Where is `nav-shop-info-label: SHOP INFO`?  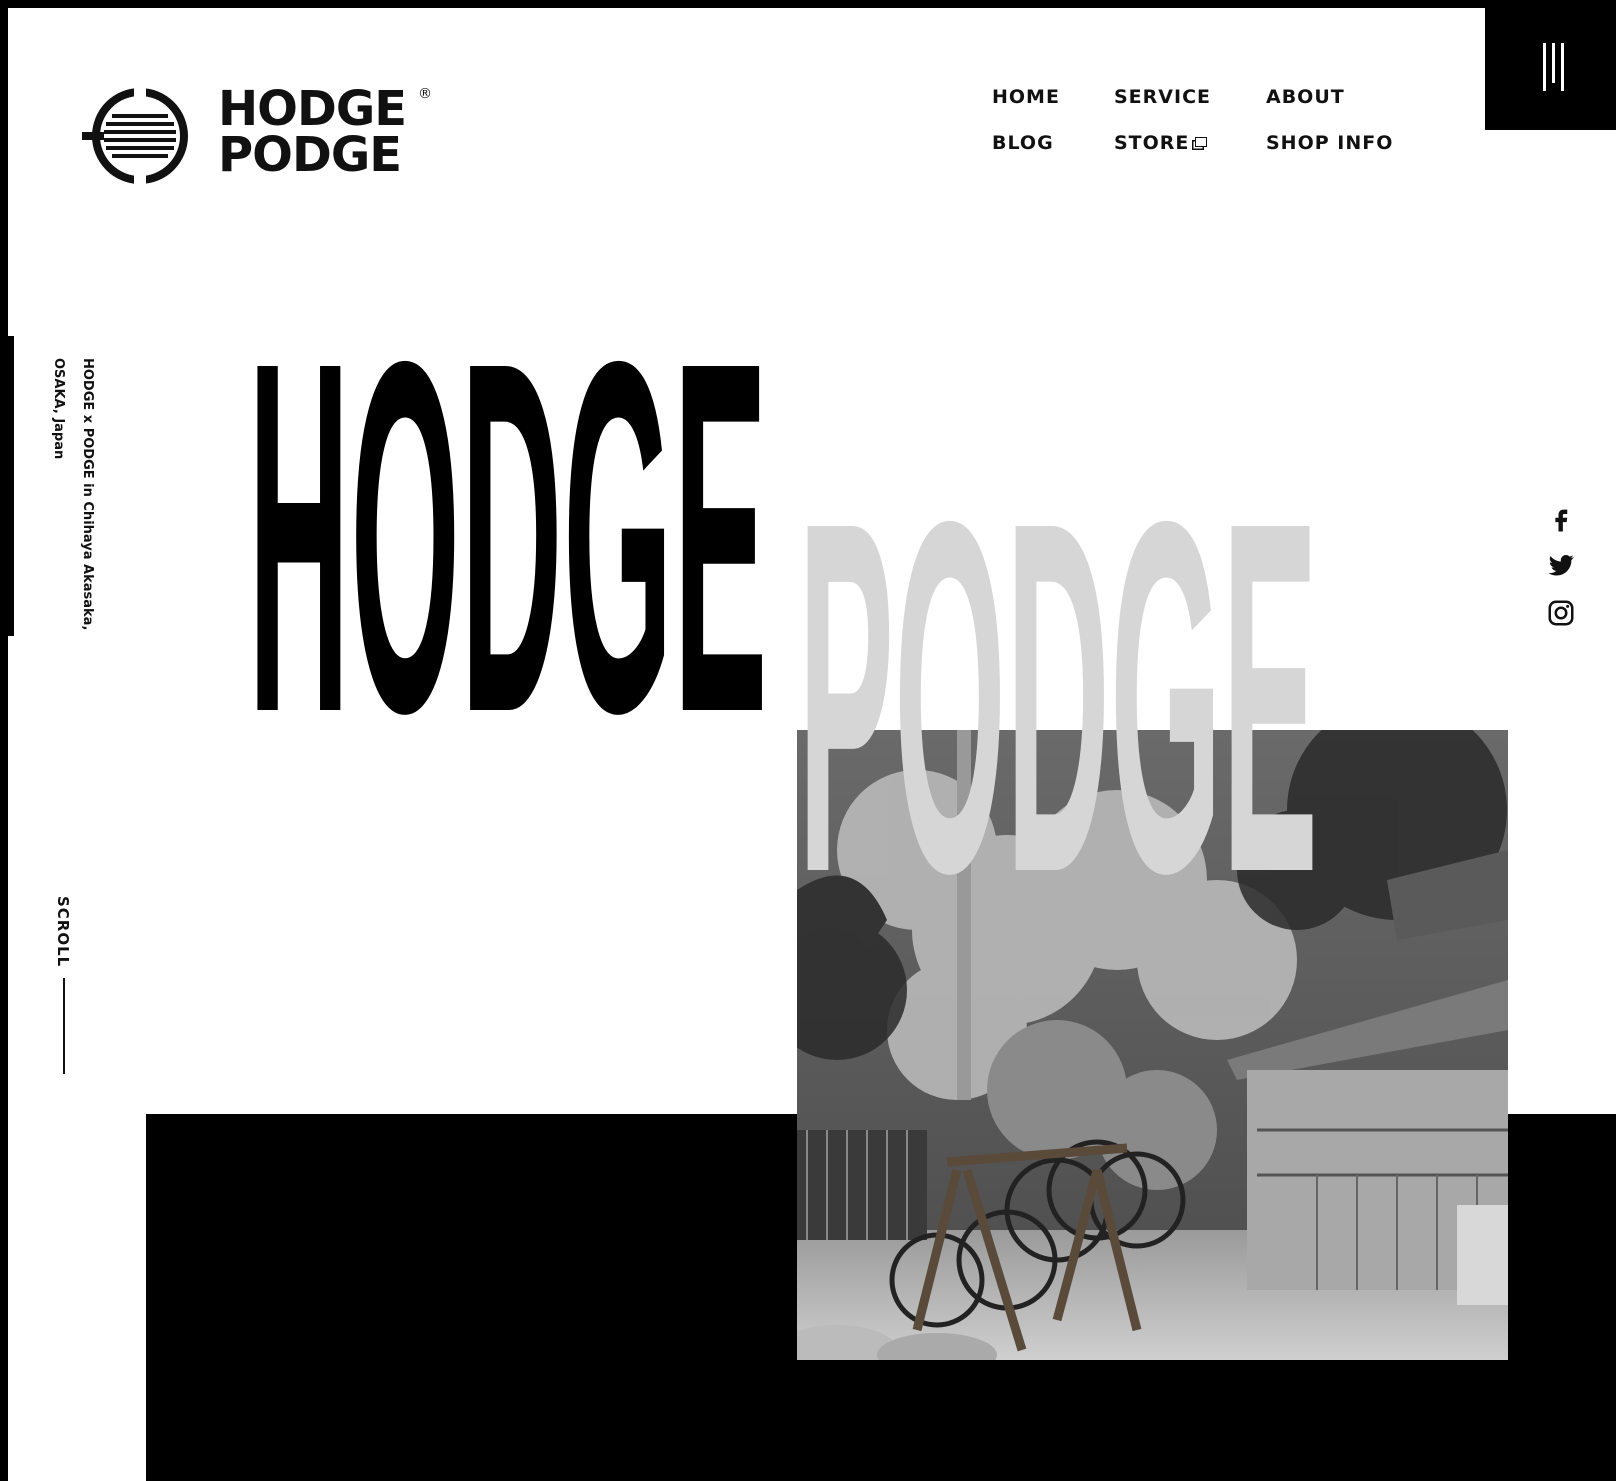 nav-shop-info-label: SHOP INFO is located at coordinates (1330, 143).